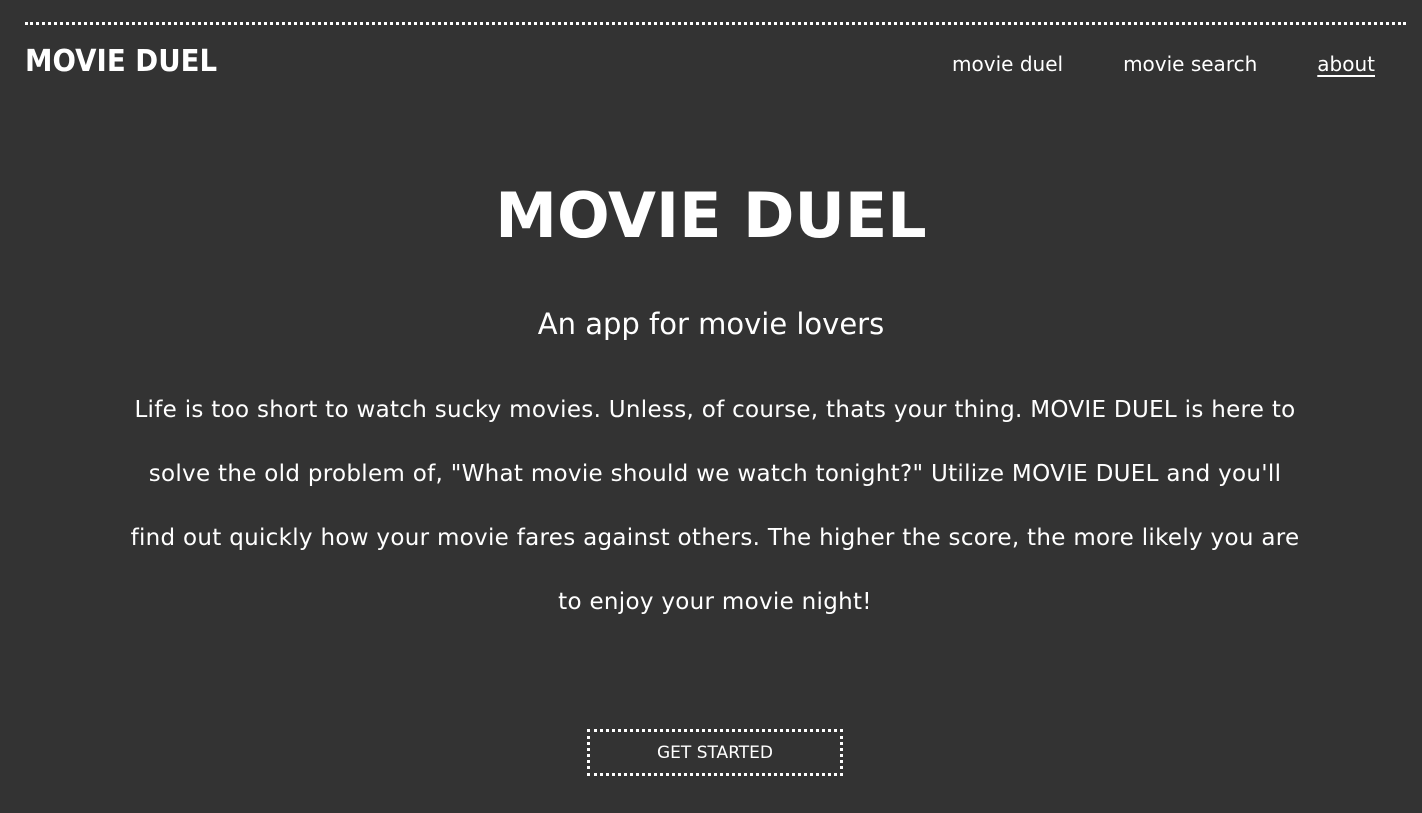  I want to click on nav-item-movie-search: movie search, so click(1190, 64).